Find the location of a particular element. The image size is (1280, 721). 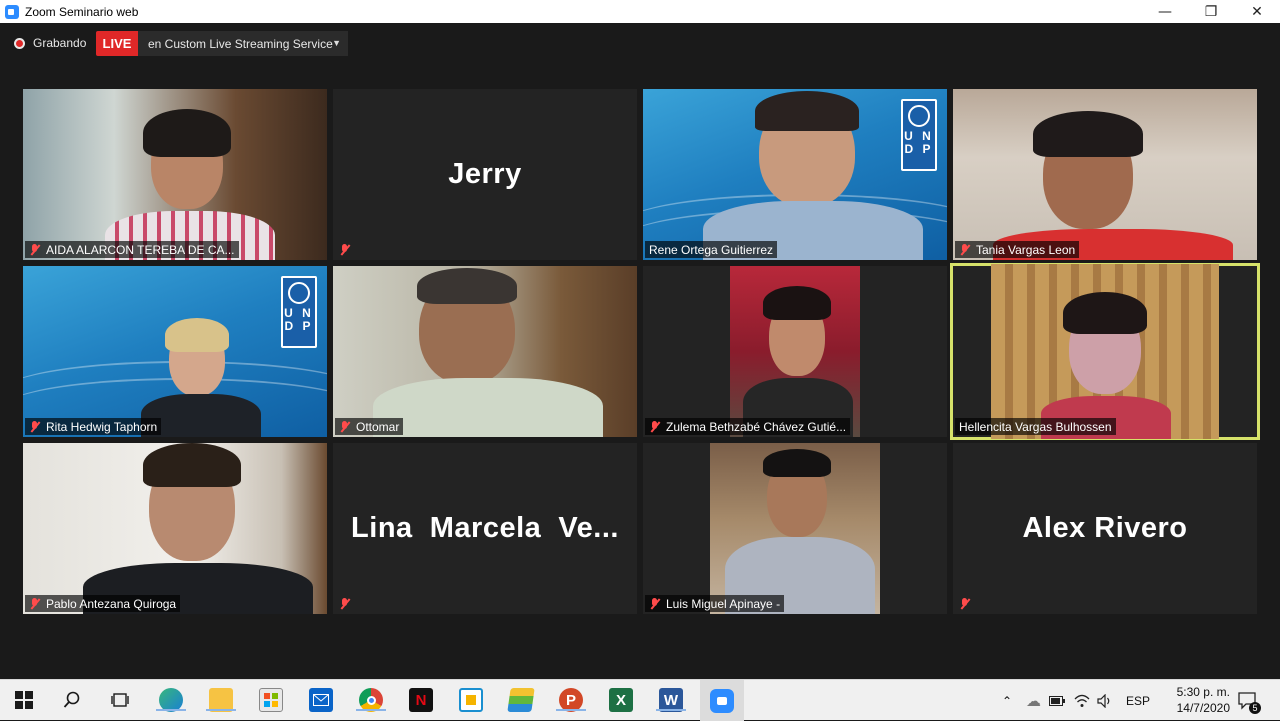

wifi-icon is located at coordinates (1082, 700).